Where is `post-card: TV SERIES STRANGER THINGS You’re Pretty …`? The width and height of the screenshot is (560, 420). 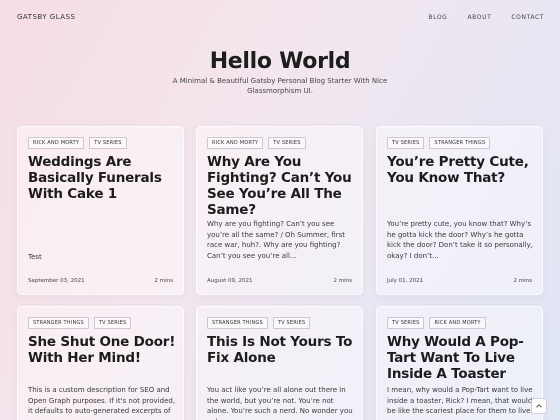 post-card: TV SERIES STRANGER THINGS You’re Pretty … is located at coordinates (459, 210).